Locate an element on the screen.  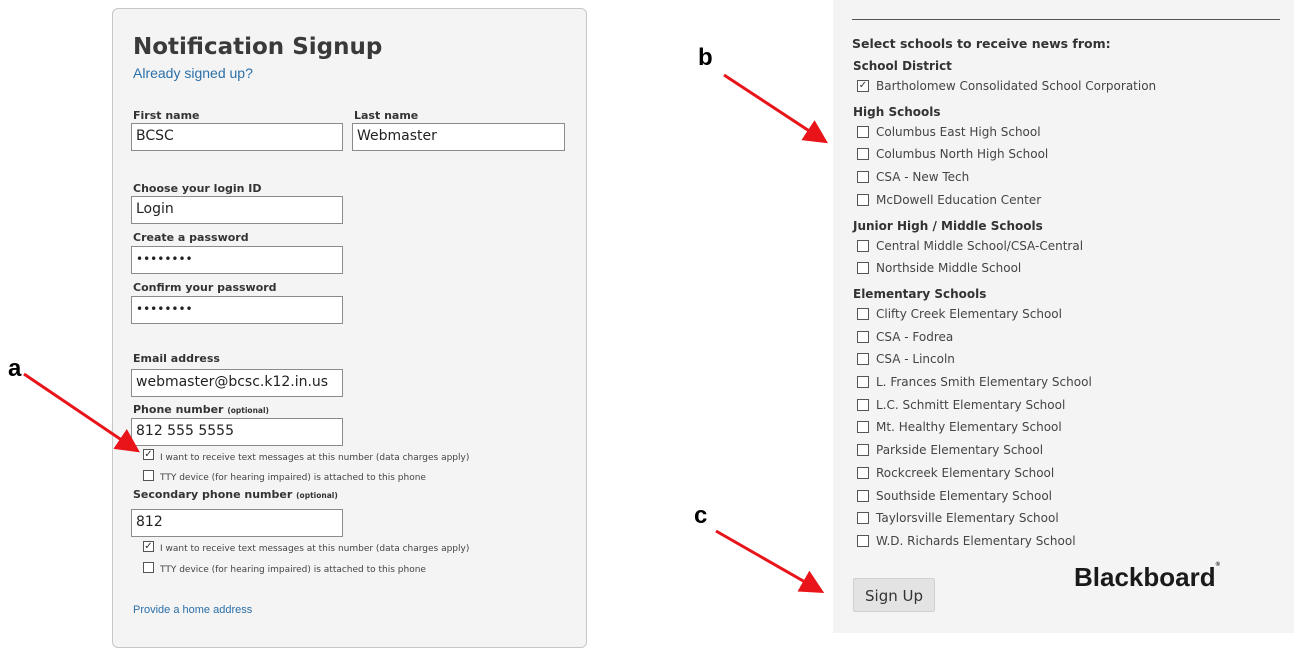
arrow-a is located at coordinates (81, 412).